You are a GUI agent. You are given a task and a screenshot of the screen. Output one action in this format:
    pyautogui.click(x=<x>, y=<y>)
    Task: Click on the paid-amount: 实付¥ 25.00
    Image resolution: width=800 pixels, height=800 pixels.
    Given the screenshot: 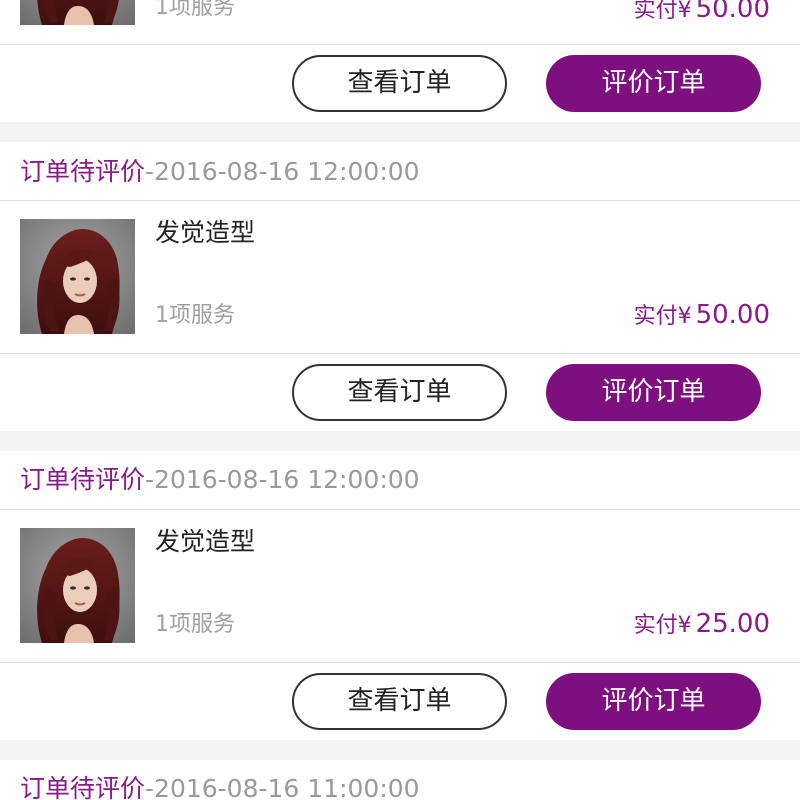 What is the action you would take?
    pyautogui.click(x=702, y=623)
    